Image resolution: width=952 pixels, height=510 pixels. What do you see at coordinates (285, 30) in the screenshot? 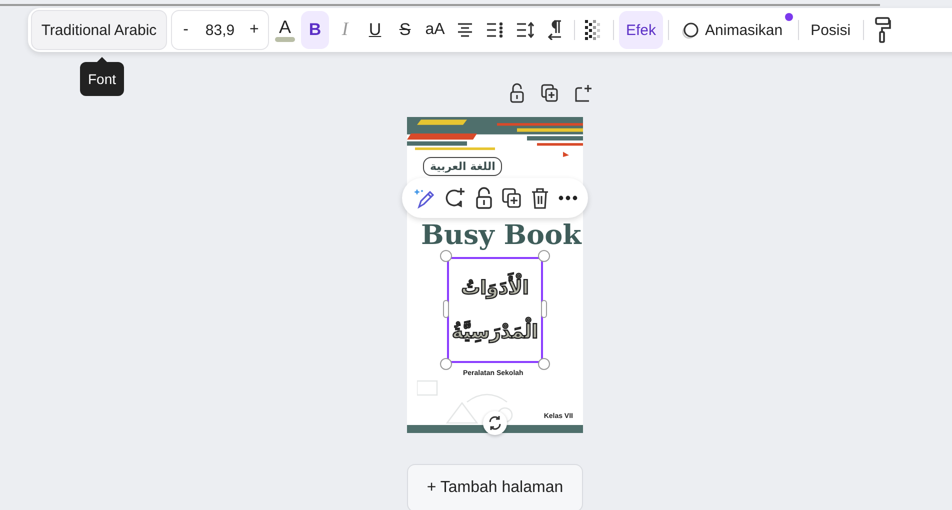
I see `text-color-button: A` at bounding box center [285, 30].